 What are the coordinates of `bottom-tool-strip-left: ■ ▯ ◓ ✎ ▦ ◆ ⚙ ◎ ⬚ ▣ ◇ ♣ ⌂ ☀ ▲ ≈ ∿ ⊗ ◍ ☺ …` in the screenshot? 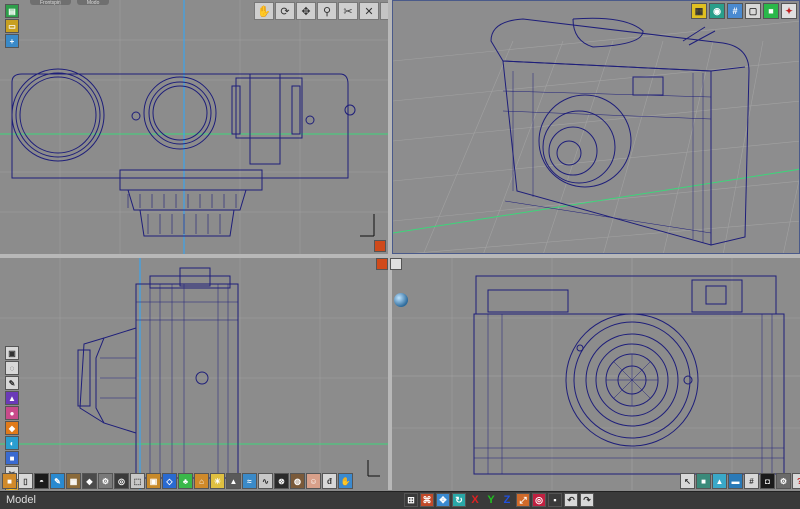 It's located at (177, 481).